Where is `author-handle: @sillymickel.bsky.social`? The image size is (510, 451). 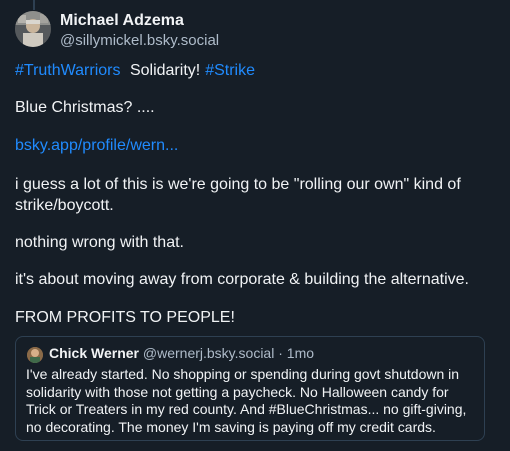
author-handle: @sillymickel.bsky.social is located at coordinates (139, 40).